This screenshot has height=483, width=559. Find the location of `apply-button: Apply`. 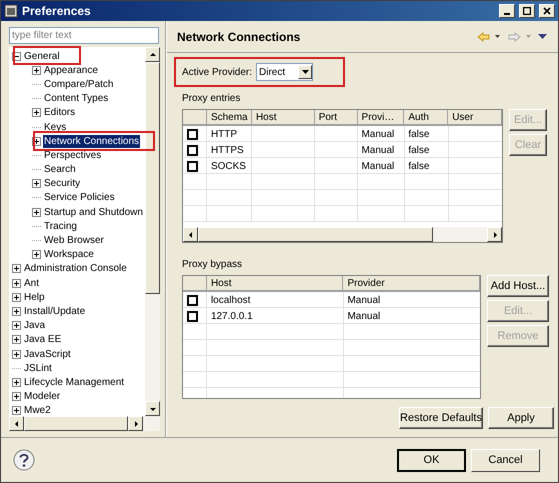

apply-button: Apply is located at coordinates (521, 418).